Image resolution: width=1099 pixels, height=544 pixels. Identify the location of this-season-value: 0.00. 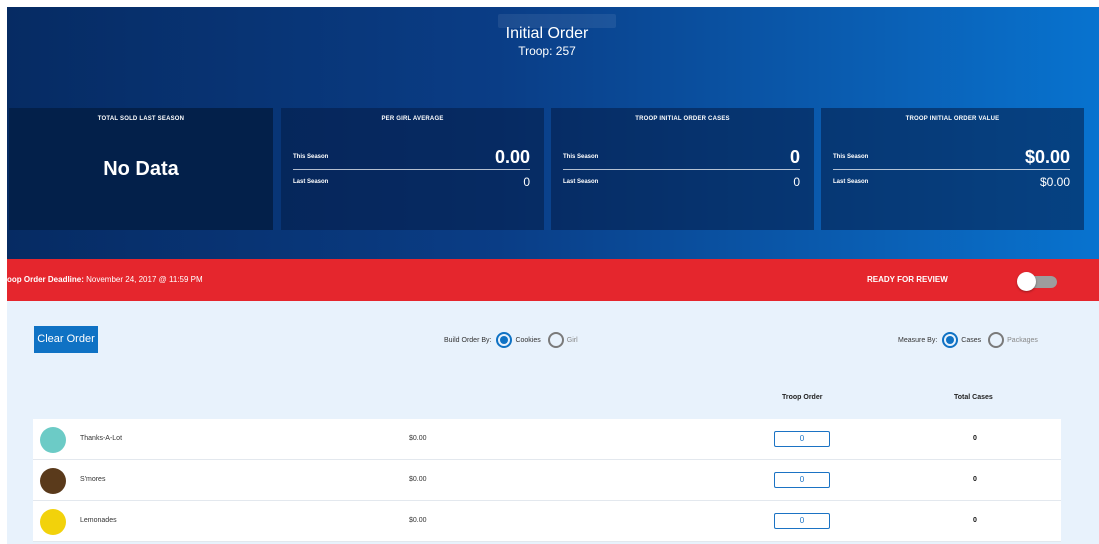
(512, 157).